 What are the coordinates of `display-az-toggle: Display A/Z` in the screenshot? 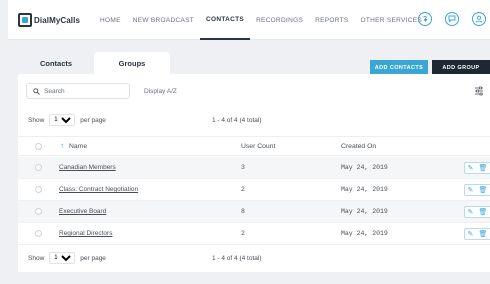 It's located at (160, 91).